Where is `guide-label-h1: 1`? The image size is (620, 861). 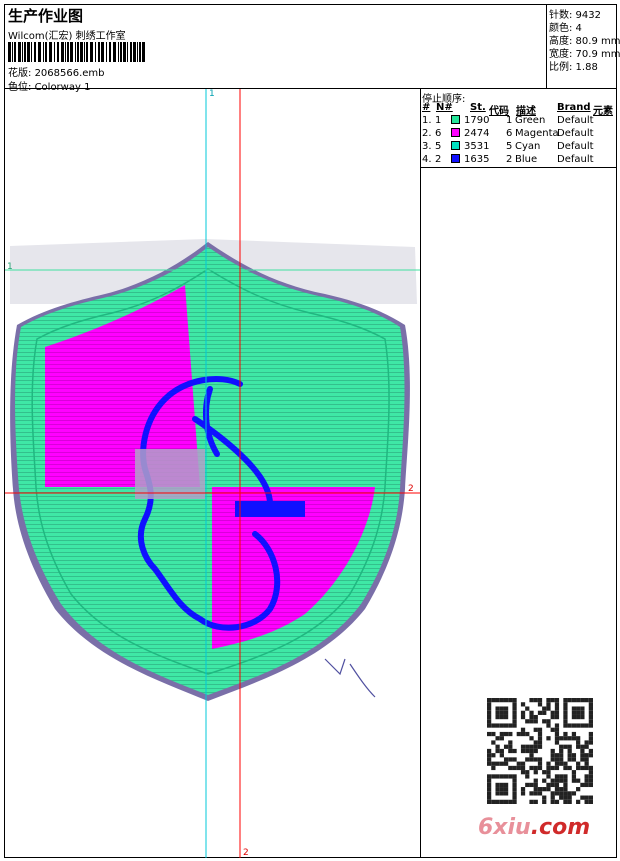
guide-label-h1: 1 is located at coordinates (10, 267).